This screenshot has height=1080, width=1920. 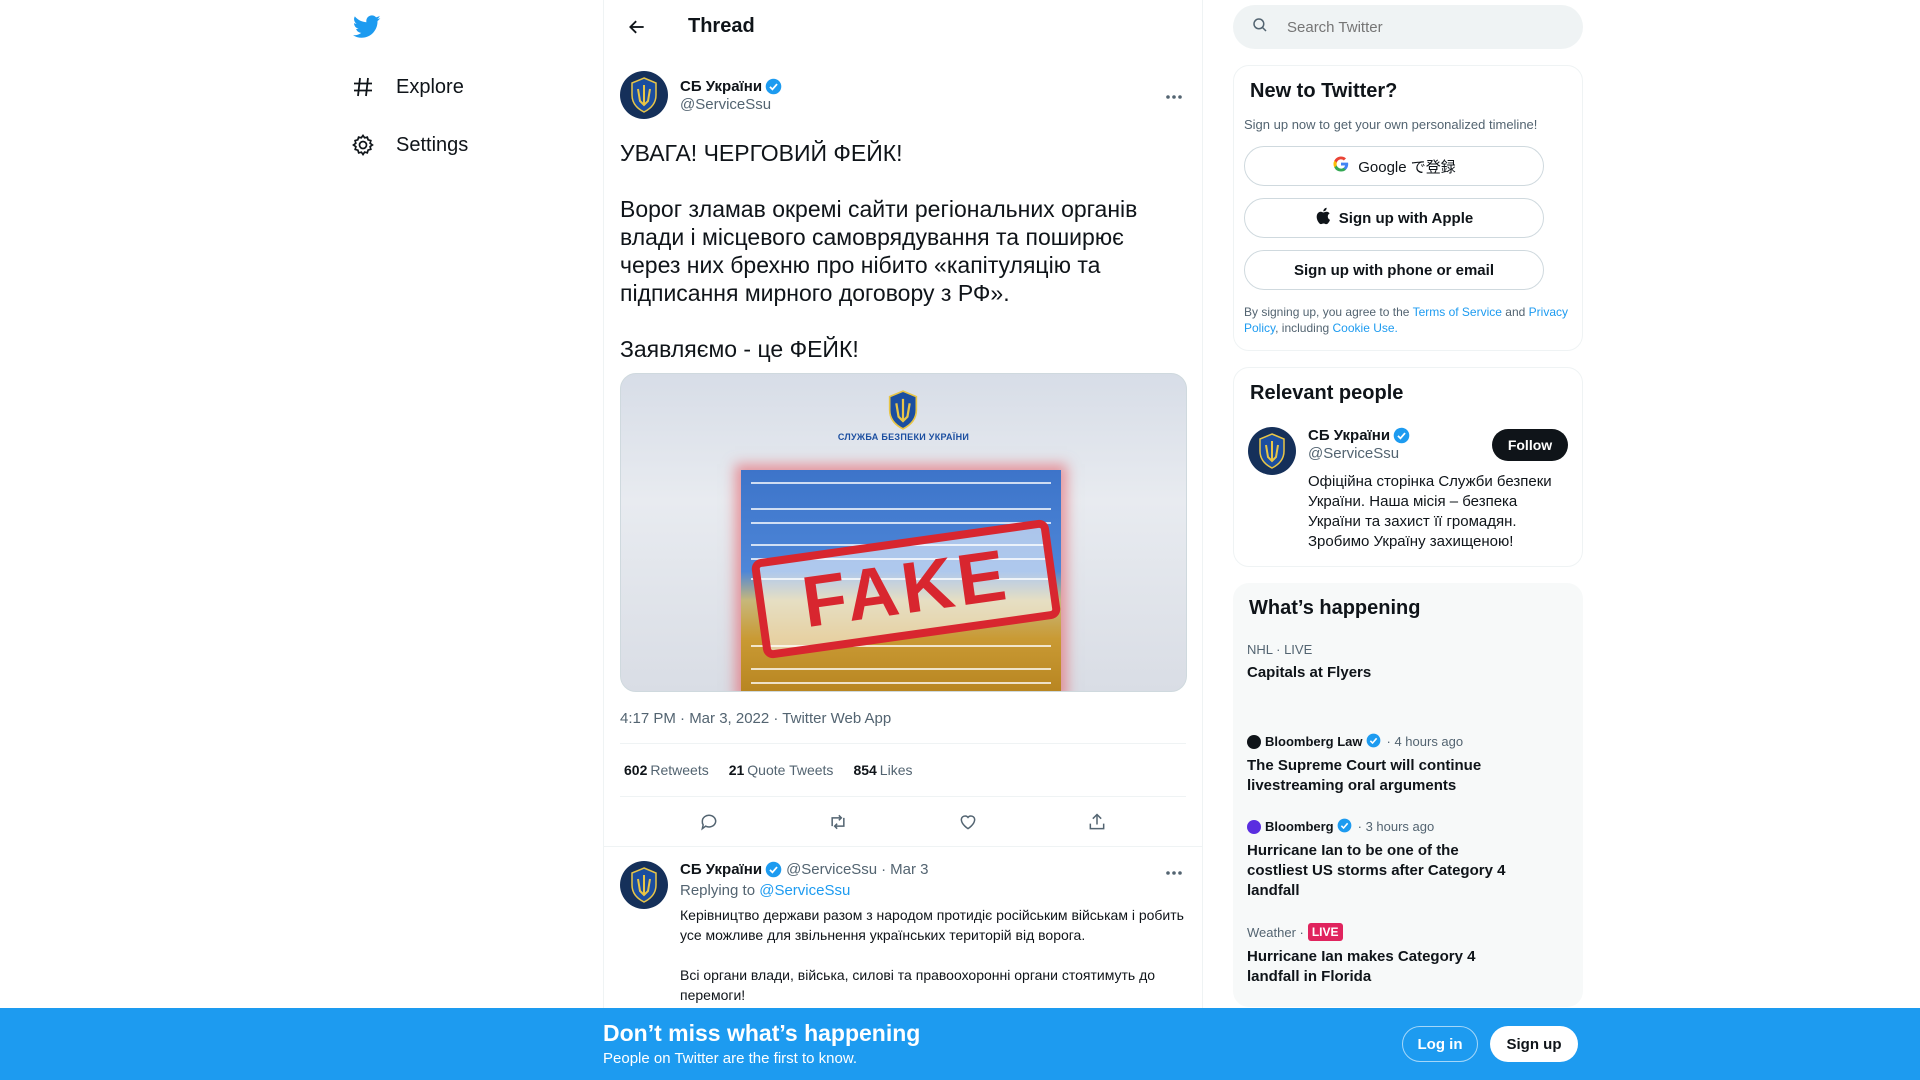 What do you see at coordinates (1327, 393) in the screenshot?
I see `relevant-title: Relevant people` at bounding box center [1327, 393].